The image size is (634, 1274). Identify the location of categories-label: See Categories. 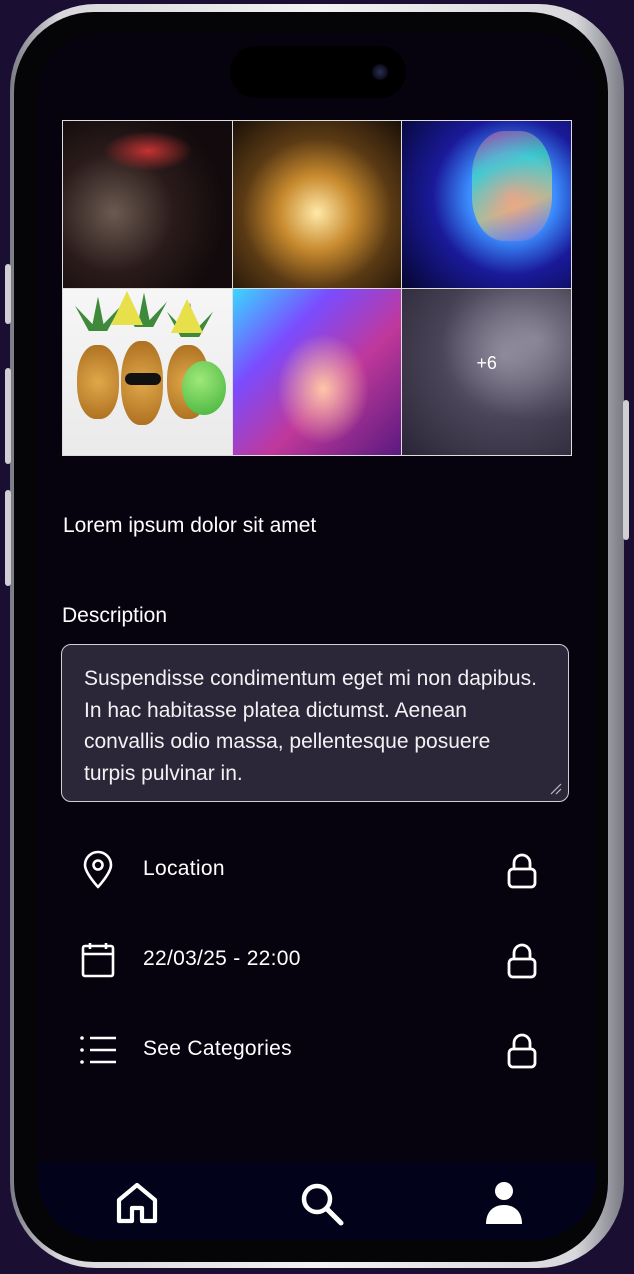
(217, 1048).